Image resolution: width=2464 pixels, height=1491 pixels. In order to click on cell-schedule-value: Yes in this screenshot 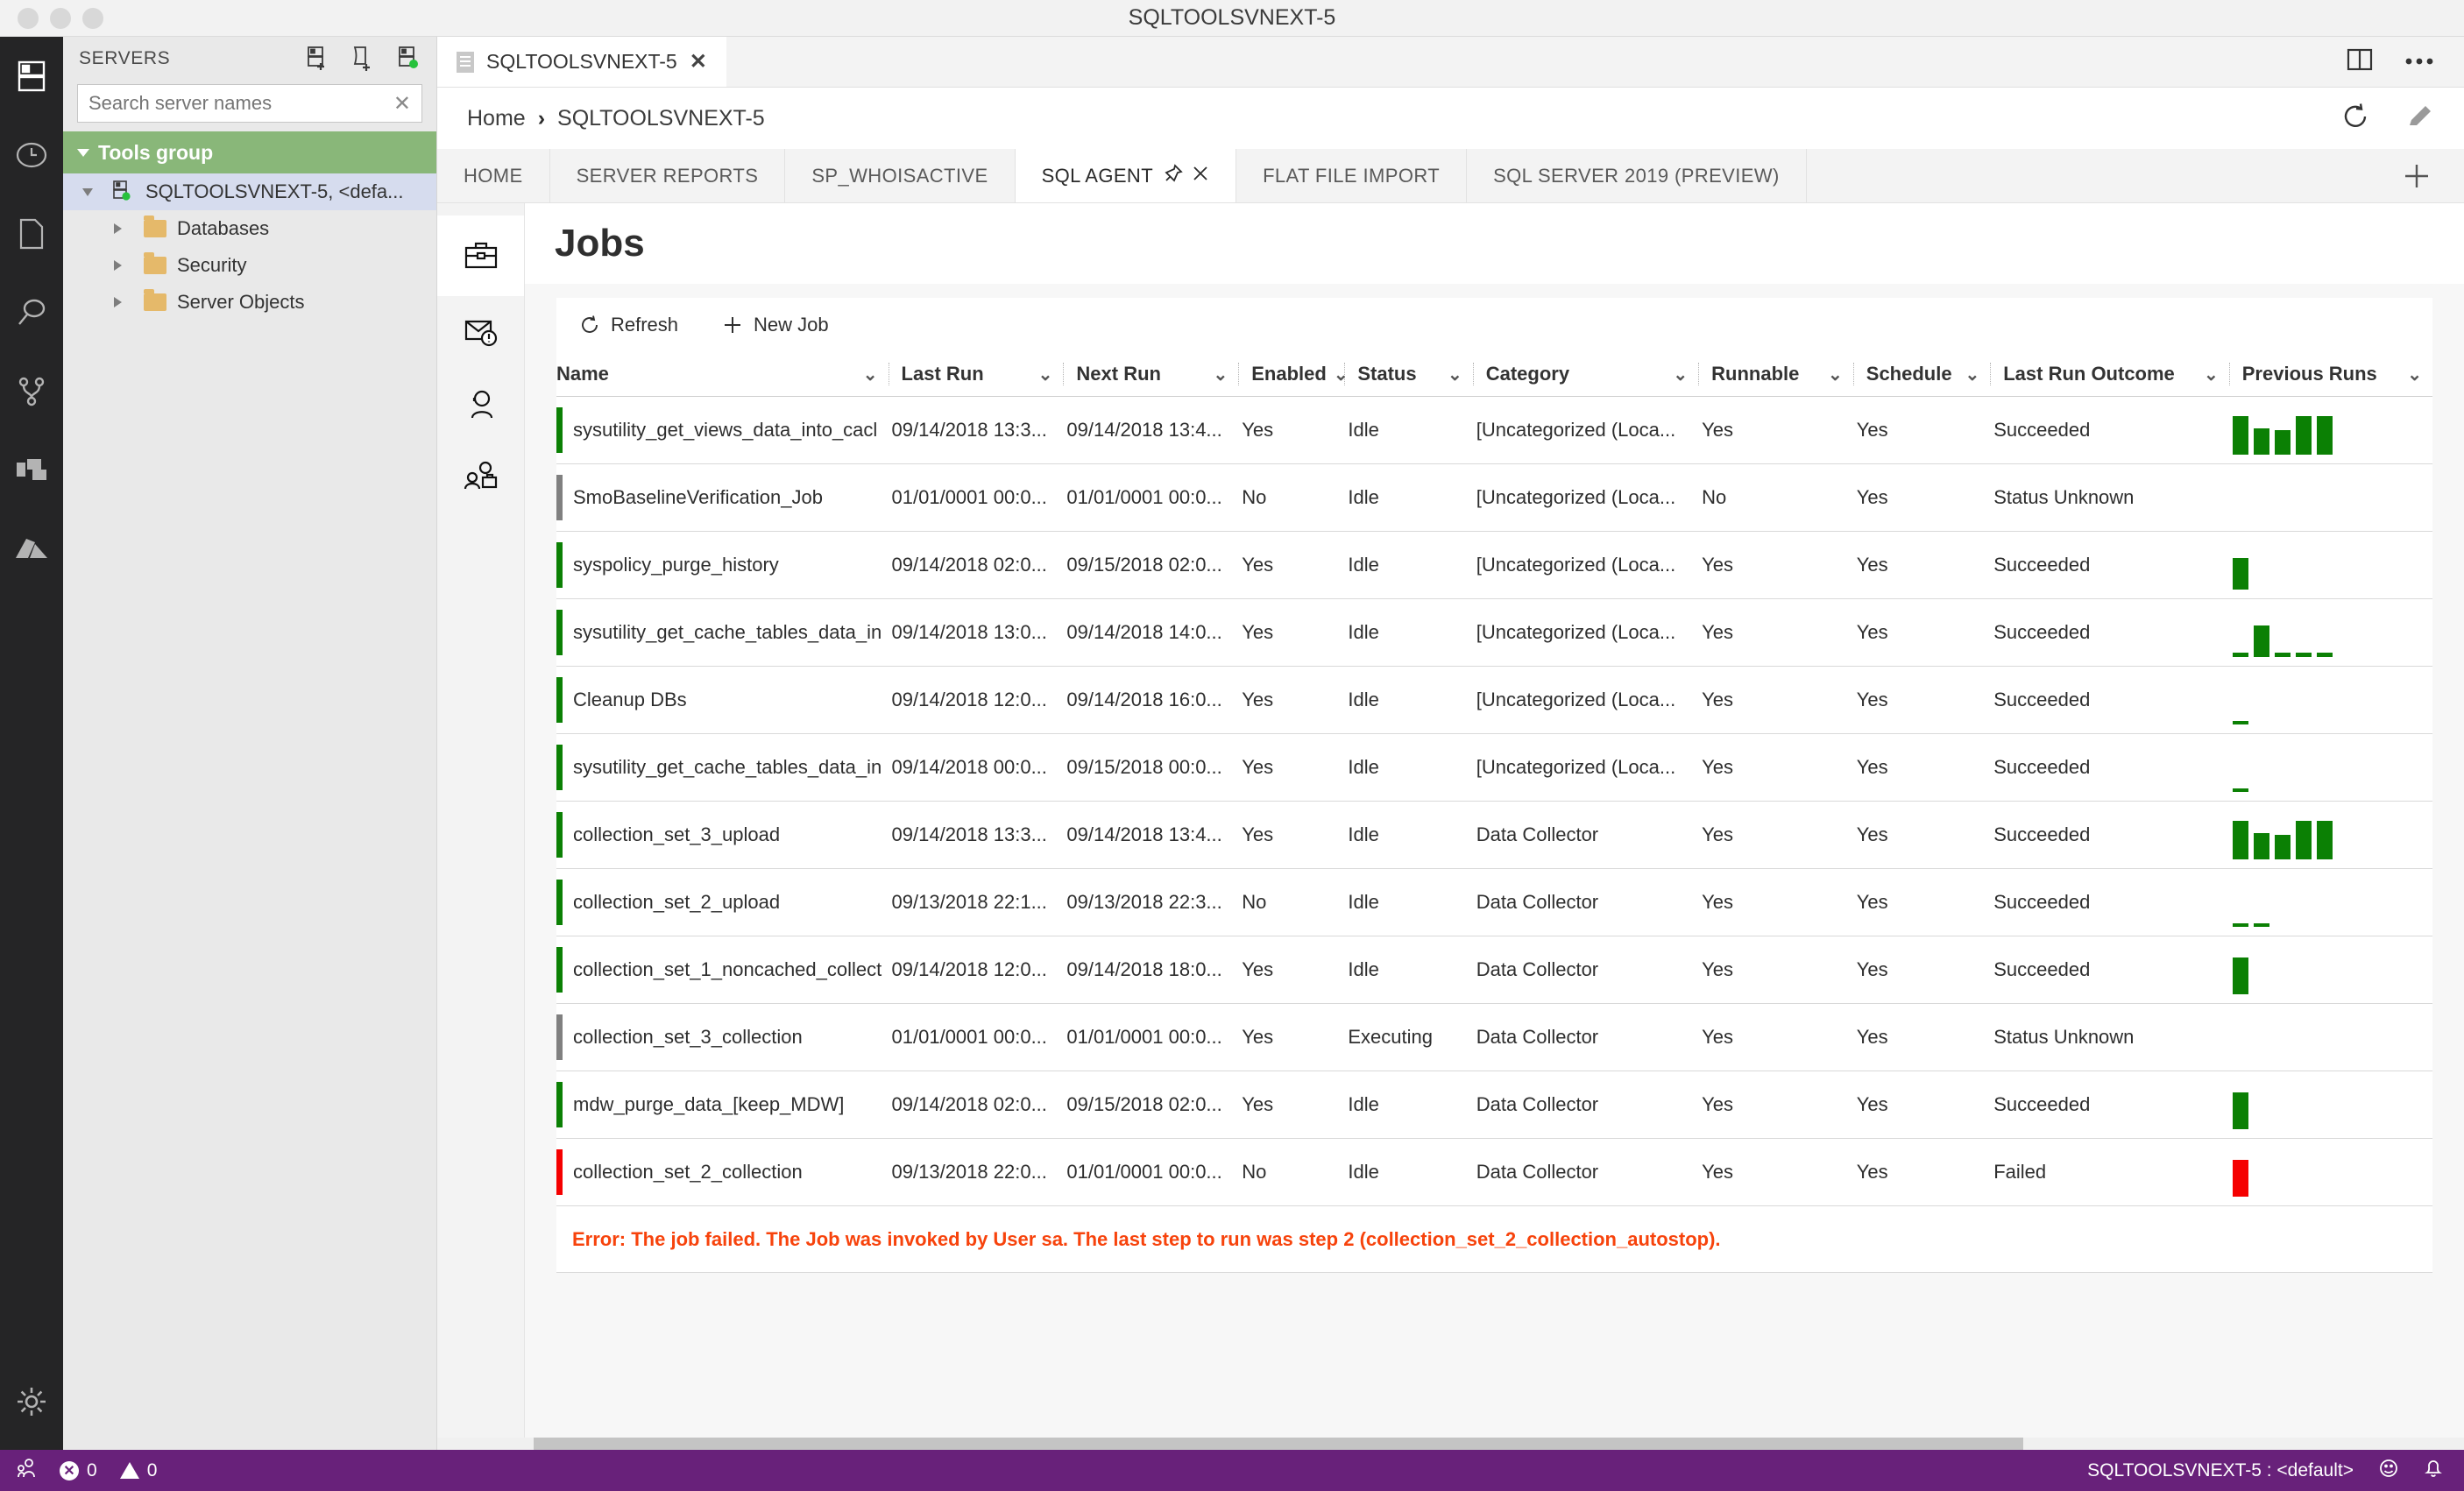, I will do `click(1872, 969)`.